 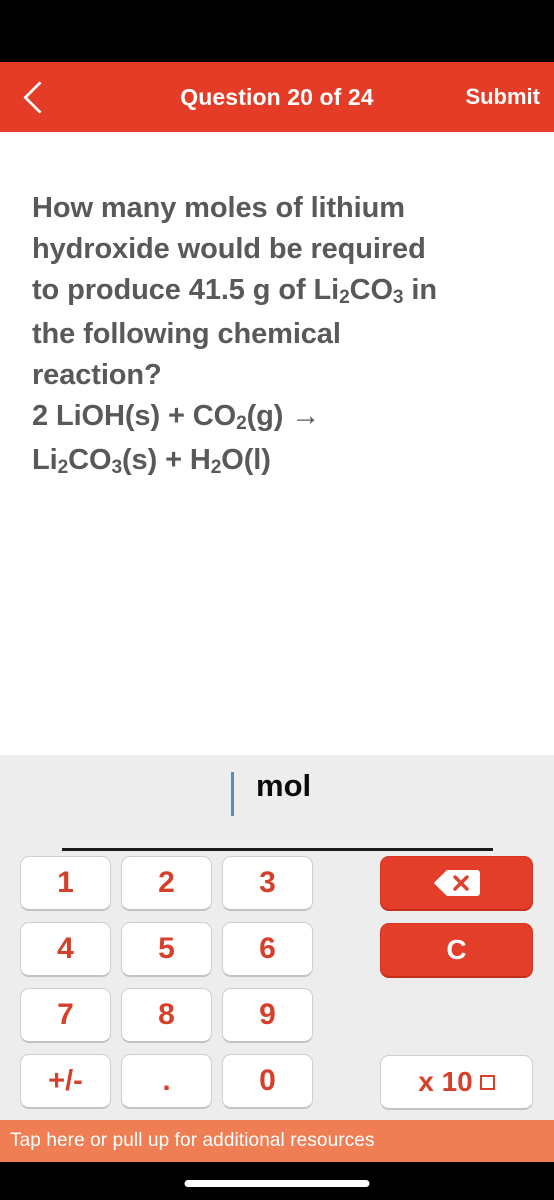 What do you see at coordinates (277, 97) in the screenshot?
I see `header-bar: Question 20 of 24 Submit` at bounding box center [277, 97].